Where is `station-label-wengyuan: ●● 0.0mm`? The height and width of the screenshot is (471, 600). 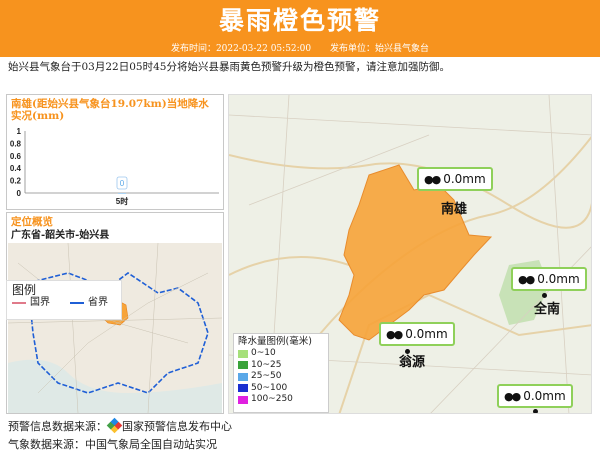
station-label-wengyuan: ●● 0.0mm is located at coordinates (417, 334).